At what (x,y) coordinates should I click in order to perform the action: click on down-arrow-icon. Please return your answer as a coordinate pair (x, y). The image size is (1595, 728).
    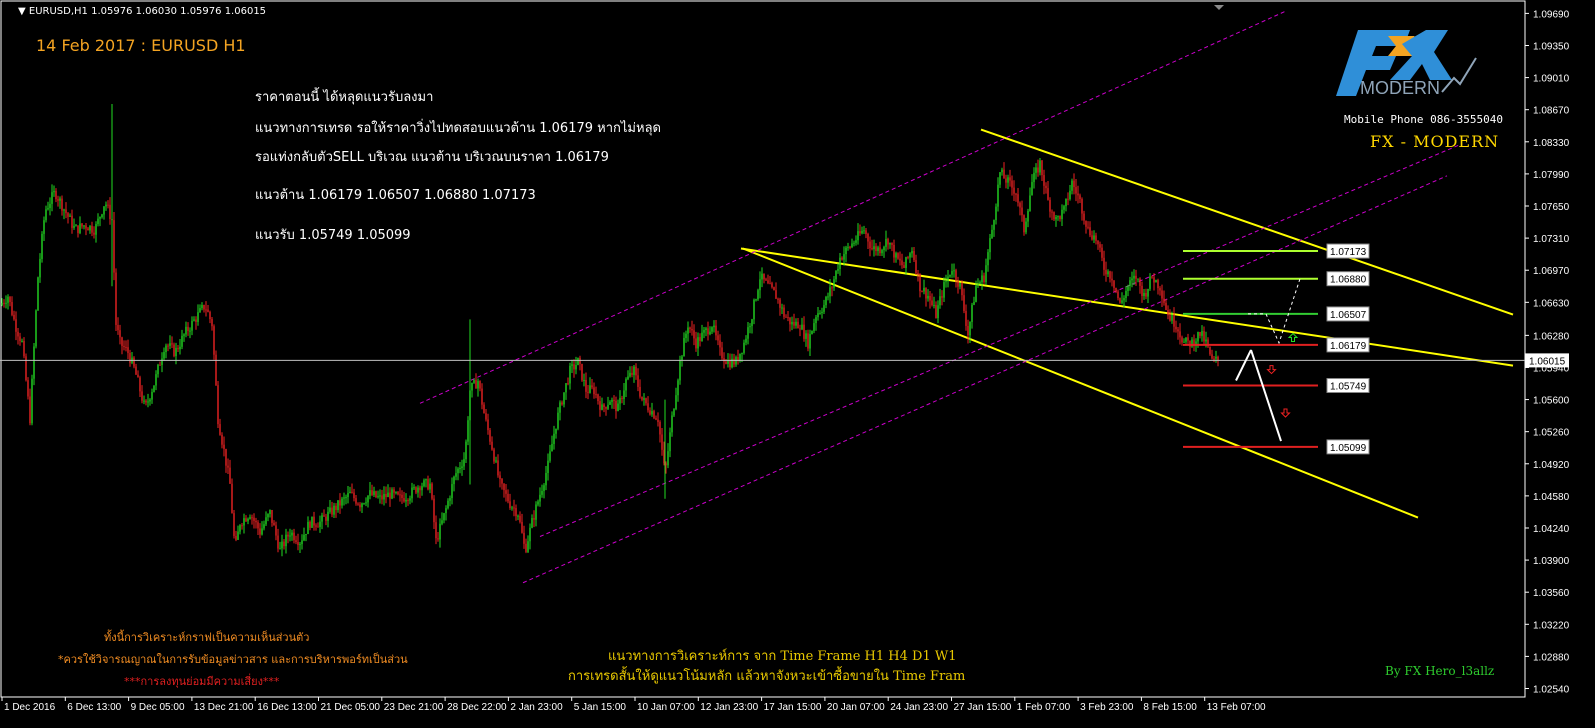
    Looking at the image, I should click on (1285, 413).